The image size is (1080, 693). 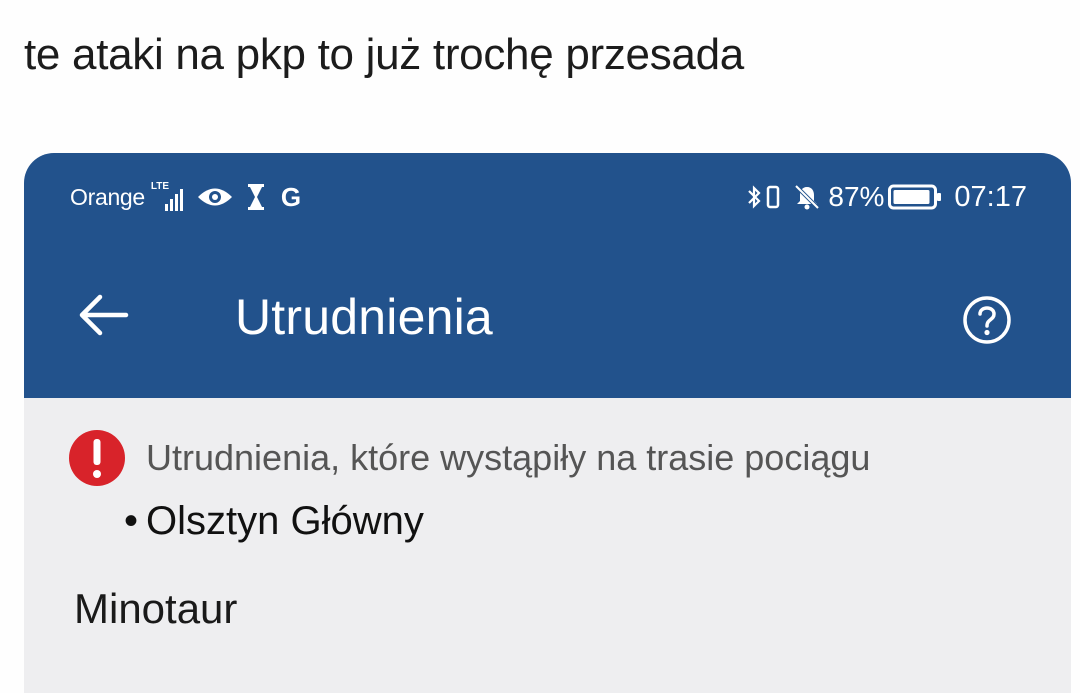 What do you see at coordinates (915, 197) in the screenshot?
I see `battery-icon` at bounding box center [915, 197].